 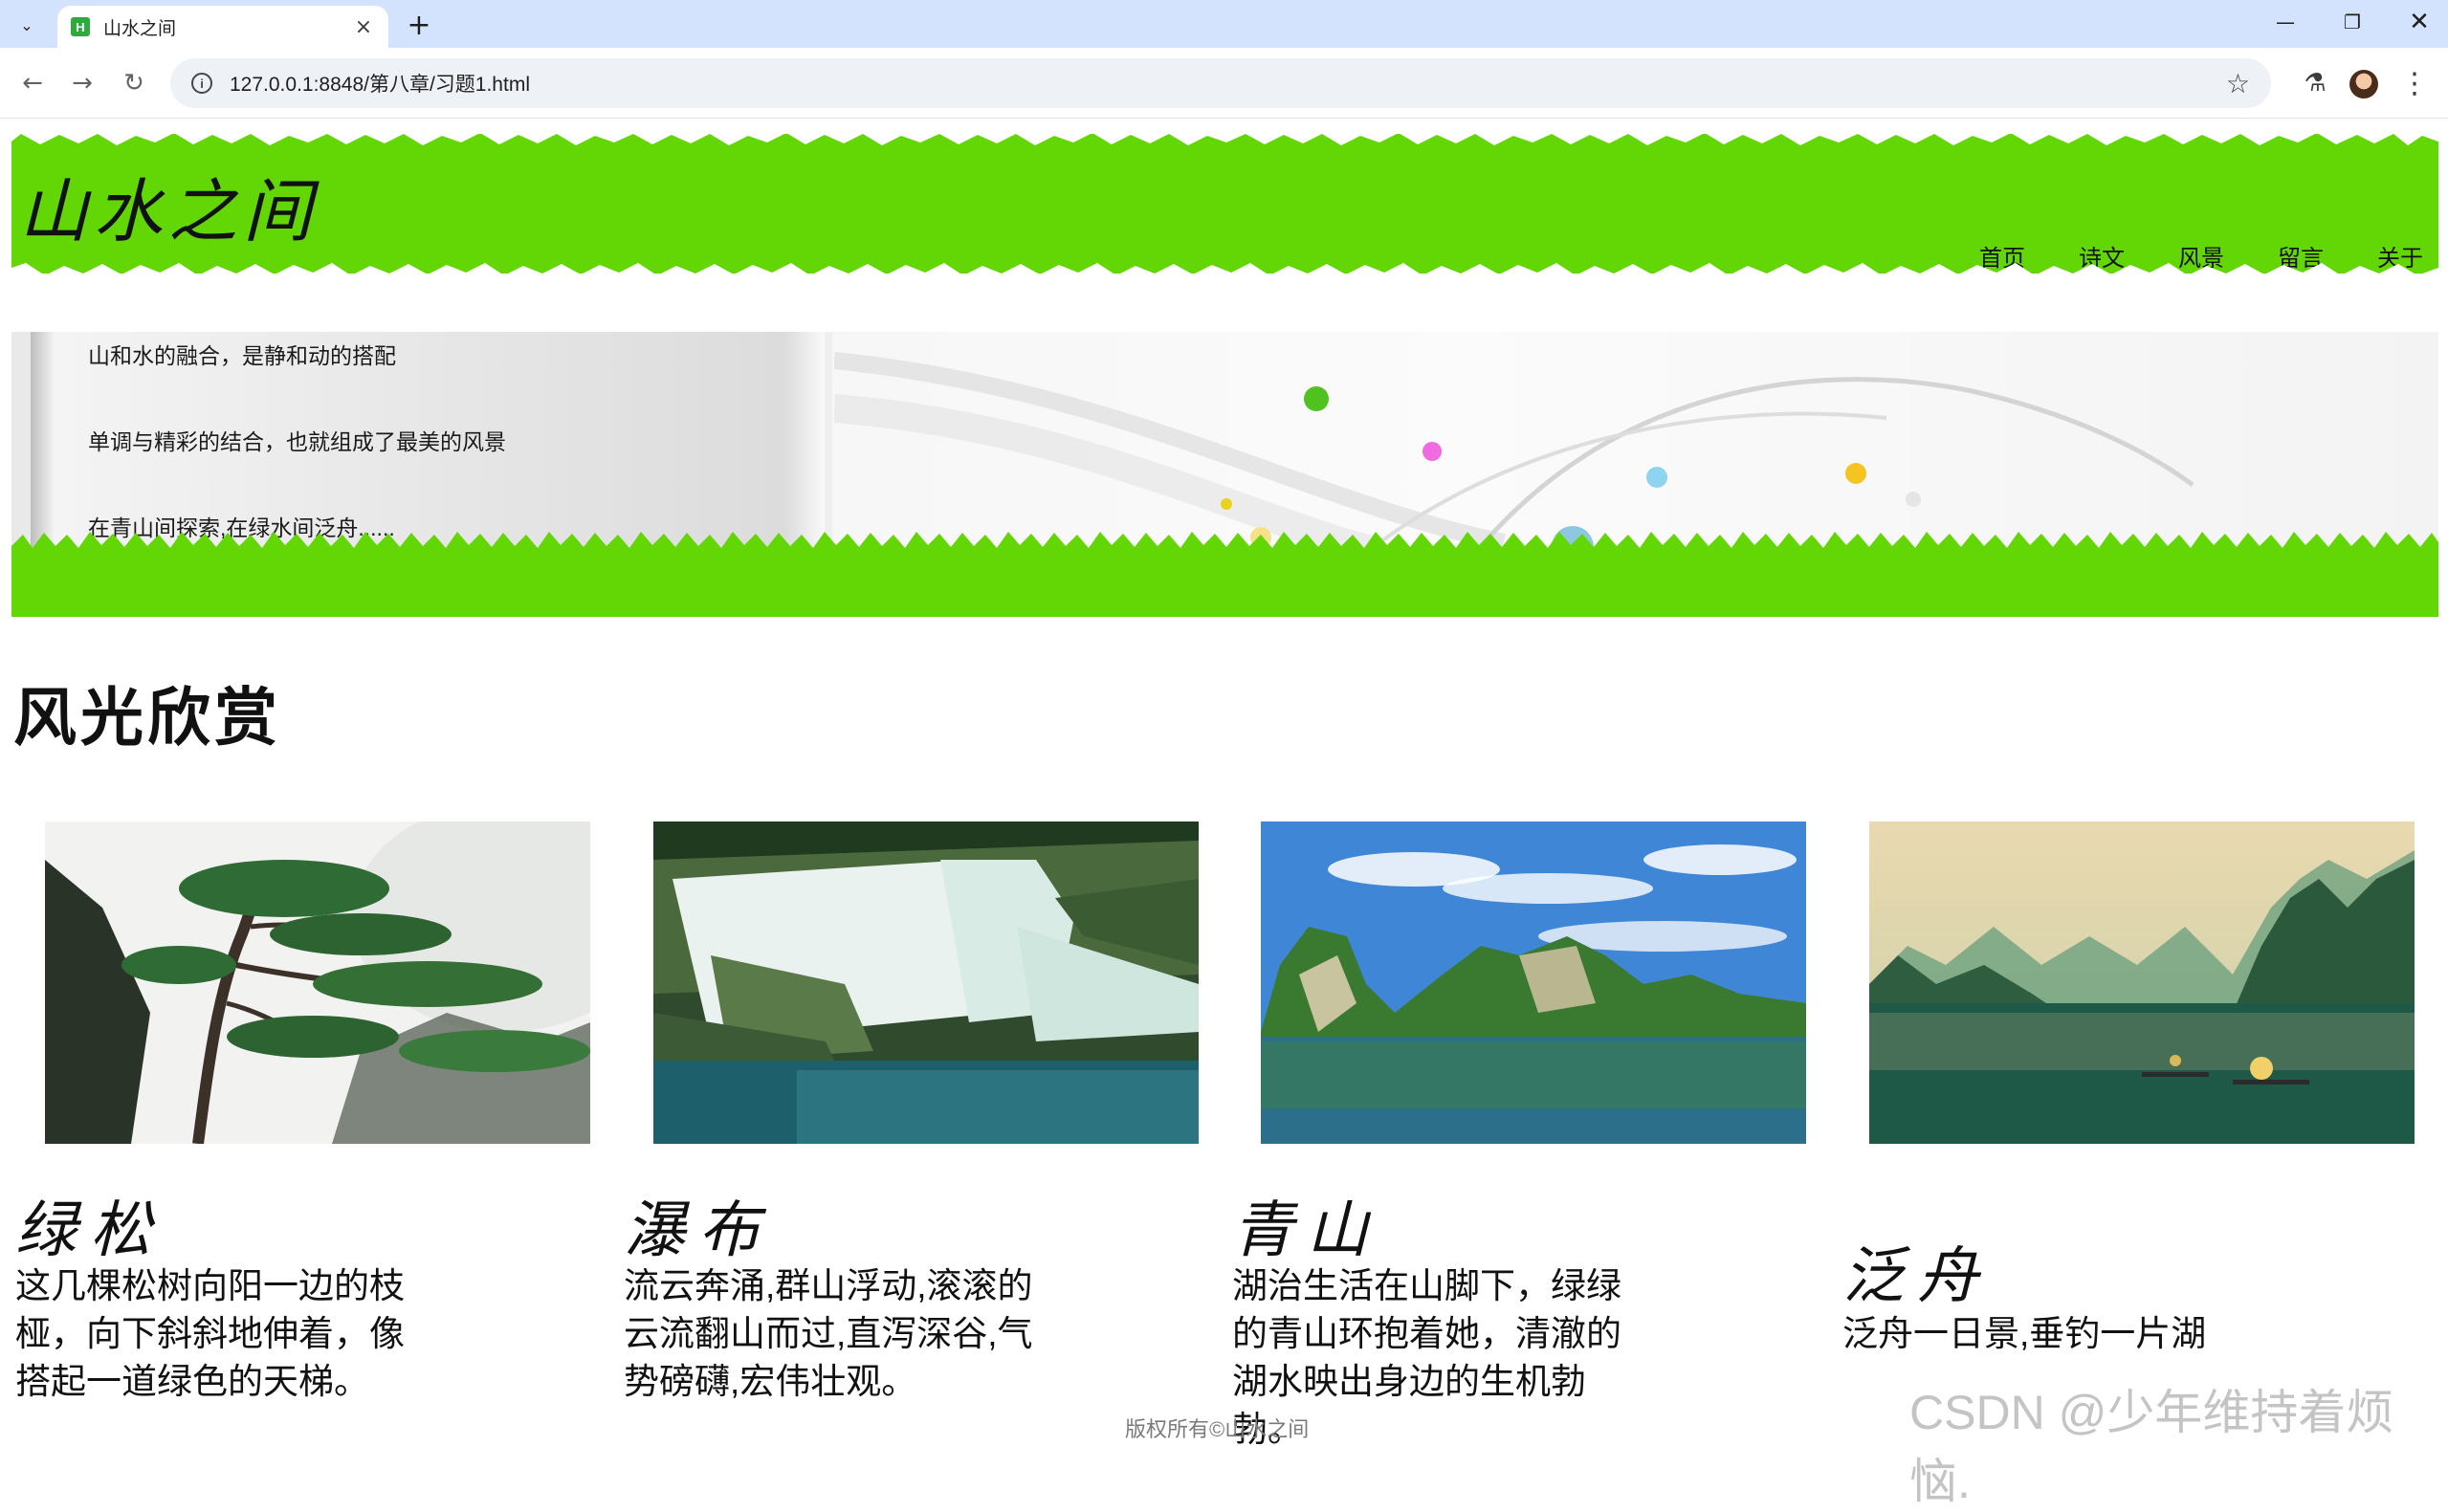 What do you see at coordinates (2417, 22) in the screenshot?
I see `window-close-icon: ✕` at bounding box center [2417, 22].